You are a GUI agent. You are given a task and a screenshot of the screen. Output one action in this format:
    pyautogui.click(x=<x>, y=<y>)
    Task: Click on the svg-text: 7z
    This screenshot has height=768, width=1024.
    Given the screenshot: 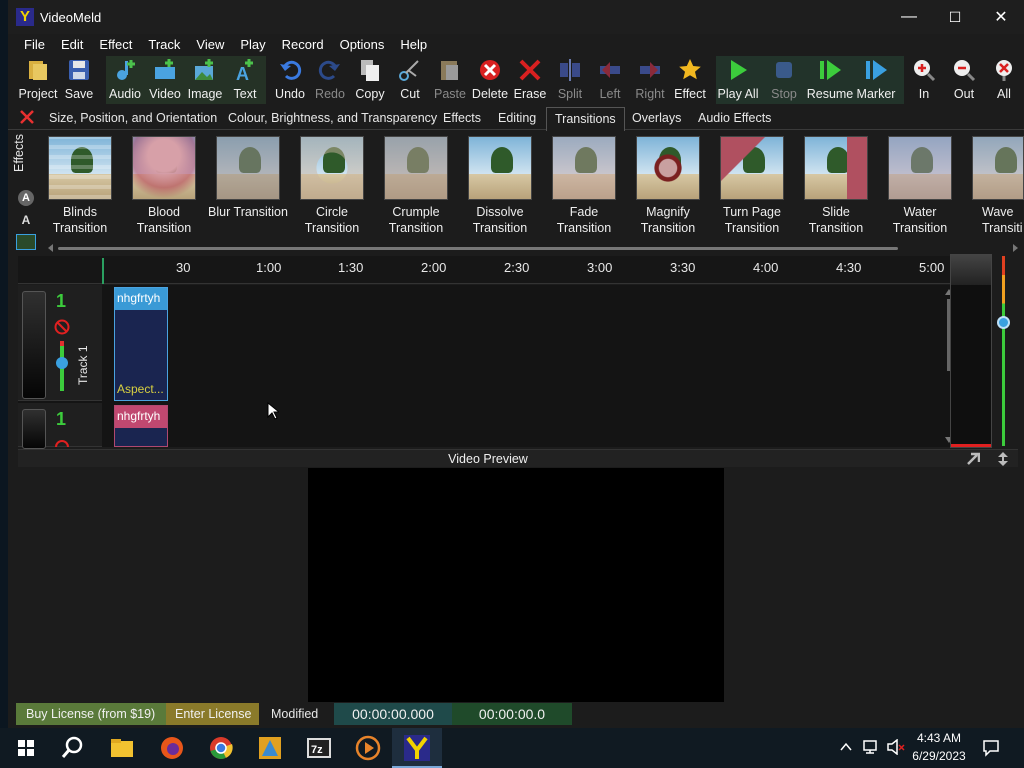 What is the action you would take?
    pyautogui.click(x=317, y=750)
    